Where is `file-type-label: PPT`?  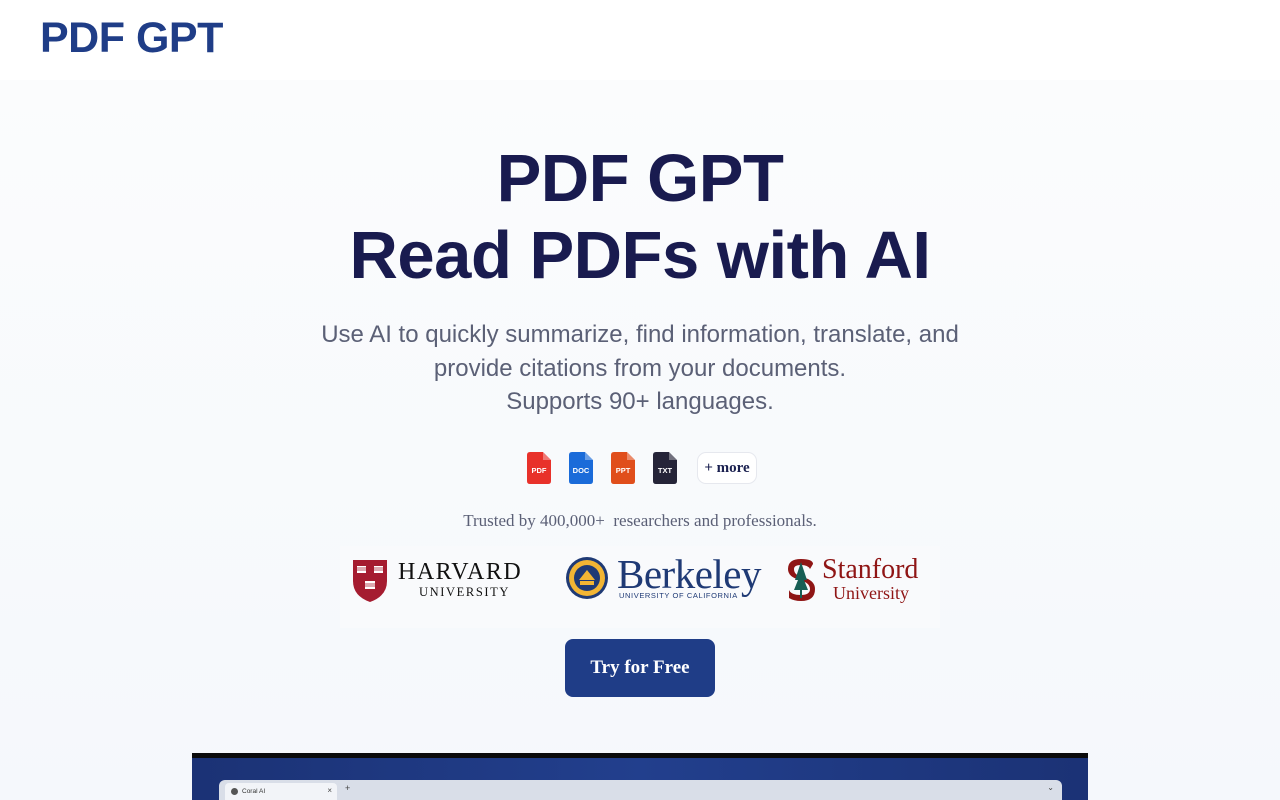
file-type-label: PPT is located at coordinates (623, 470).